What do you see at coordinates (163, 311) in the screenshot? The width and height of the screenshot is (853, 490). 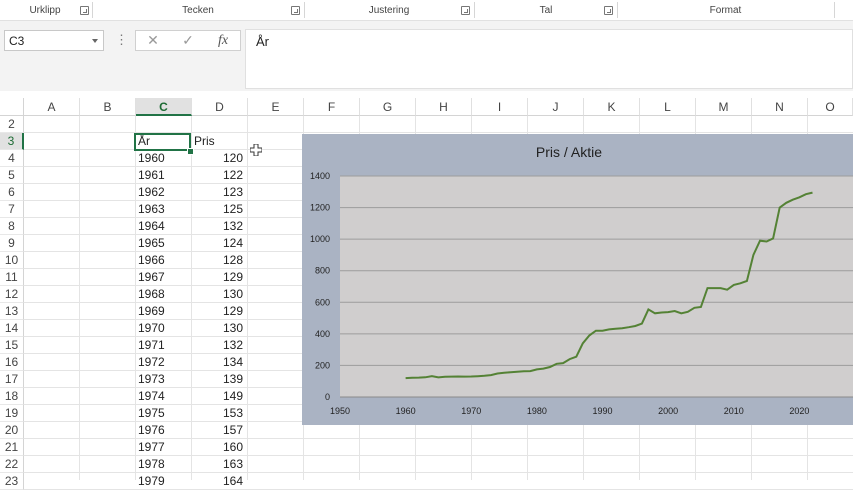 I see `cell-year: 1969` at bounding box center [163, 311].